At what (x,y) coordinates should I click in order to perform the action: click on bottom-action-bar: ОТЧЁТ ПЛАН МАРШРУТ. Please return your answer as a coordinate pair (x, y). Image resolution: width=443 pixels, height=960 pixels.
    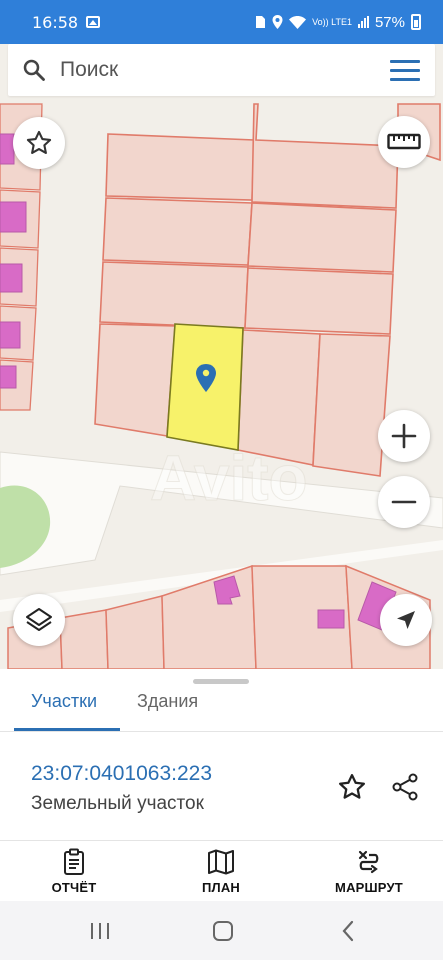
    Looking at the image, I should click on (221, 871).